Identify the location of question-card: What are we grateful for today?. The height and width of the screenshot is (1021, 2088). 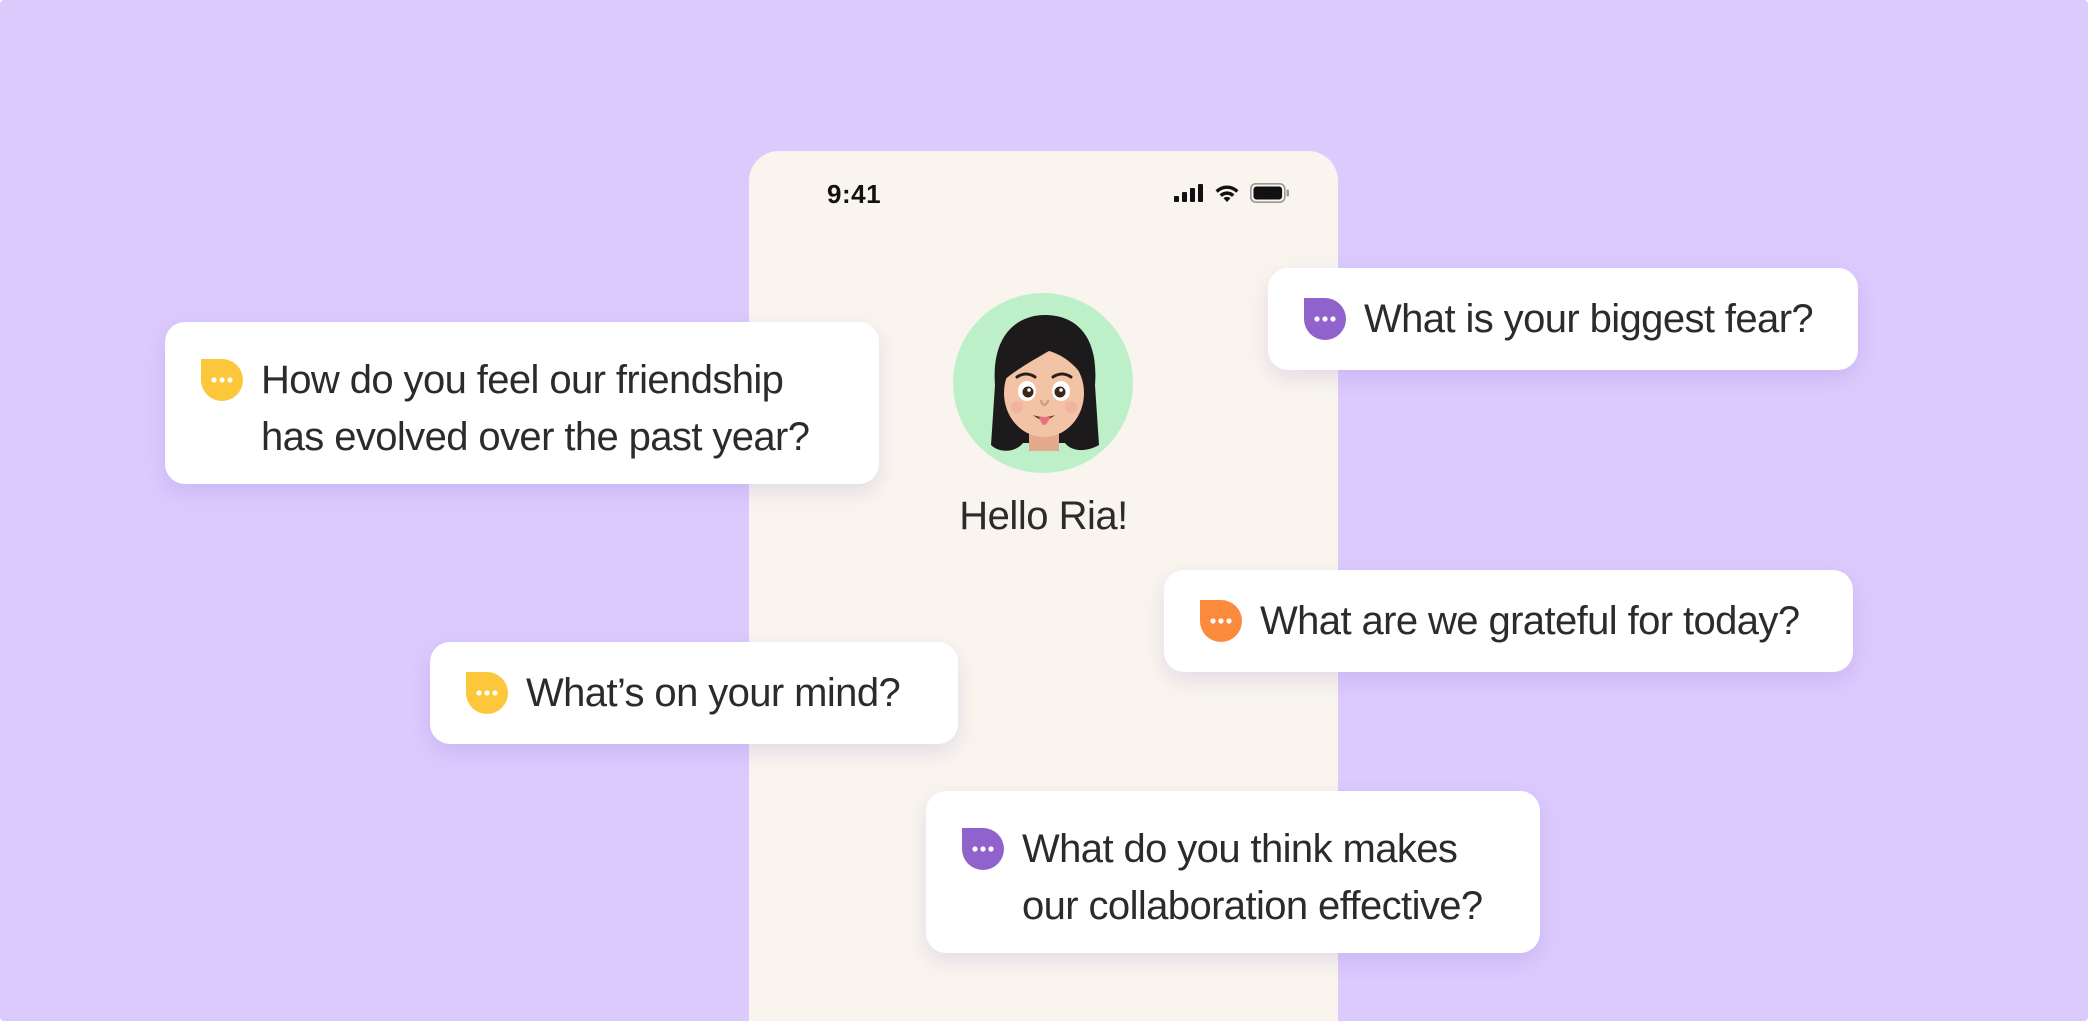
(1508, 621).